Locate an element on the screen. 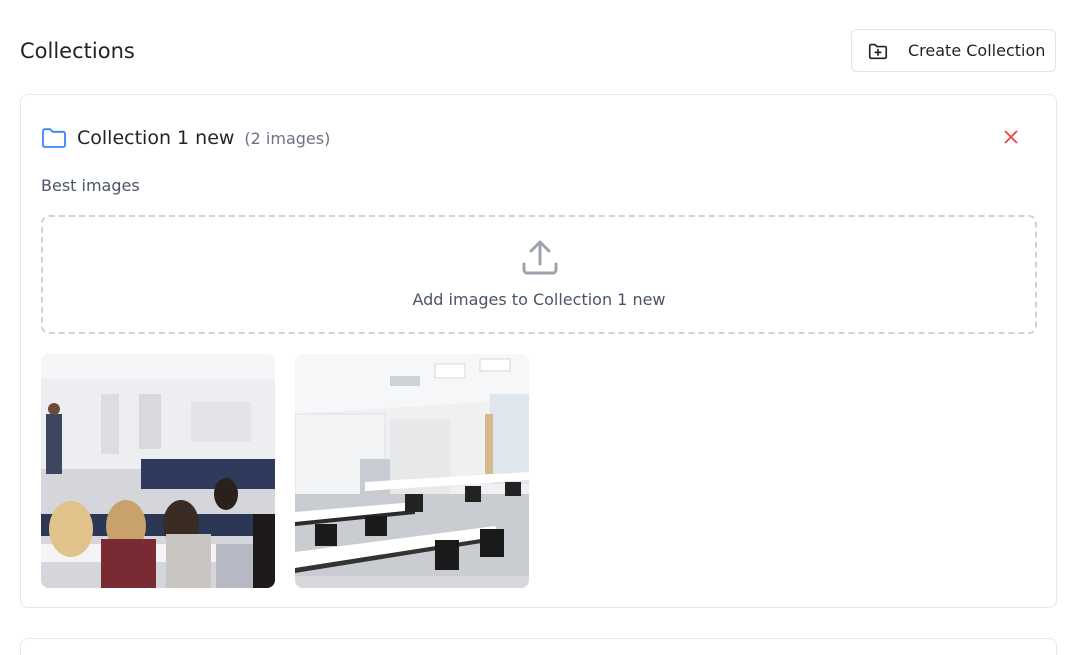  delete-collection-button is located at coordinates (1011, 137).